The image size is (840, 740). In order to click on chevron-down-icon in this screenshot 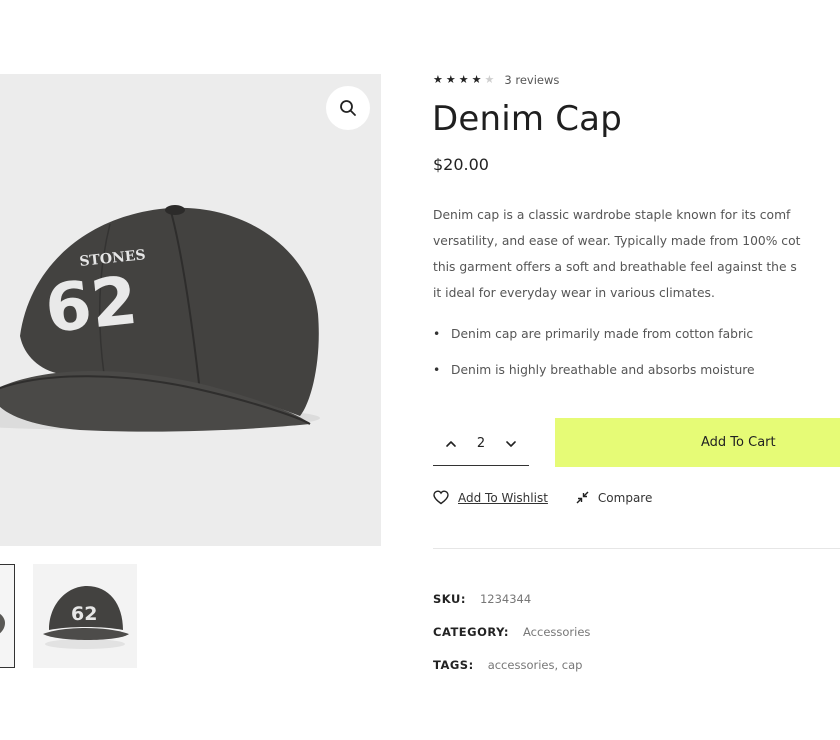, I will do `click(511, 443)`.